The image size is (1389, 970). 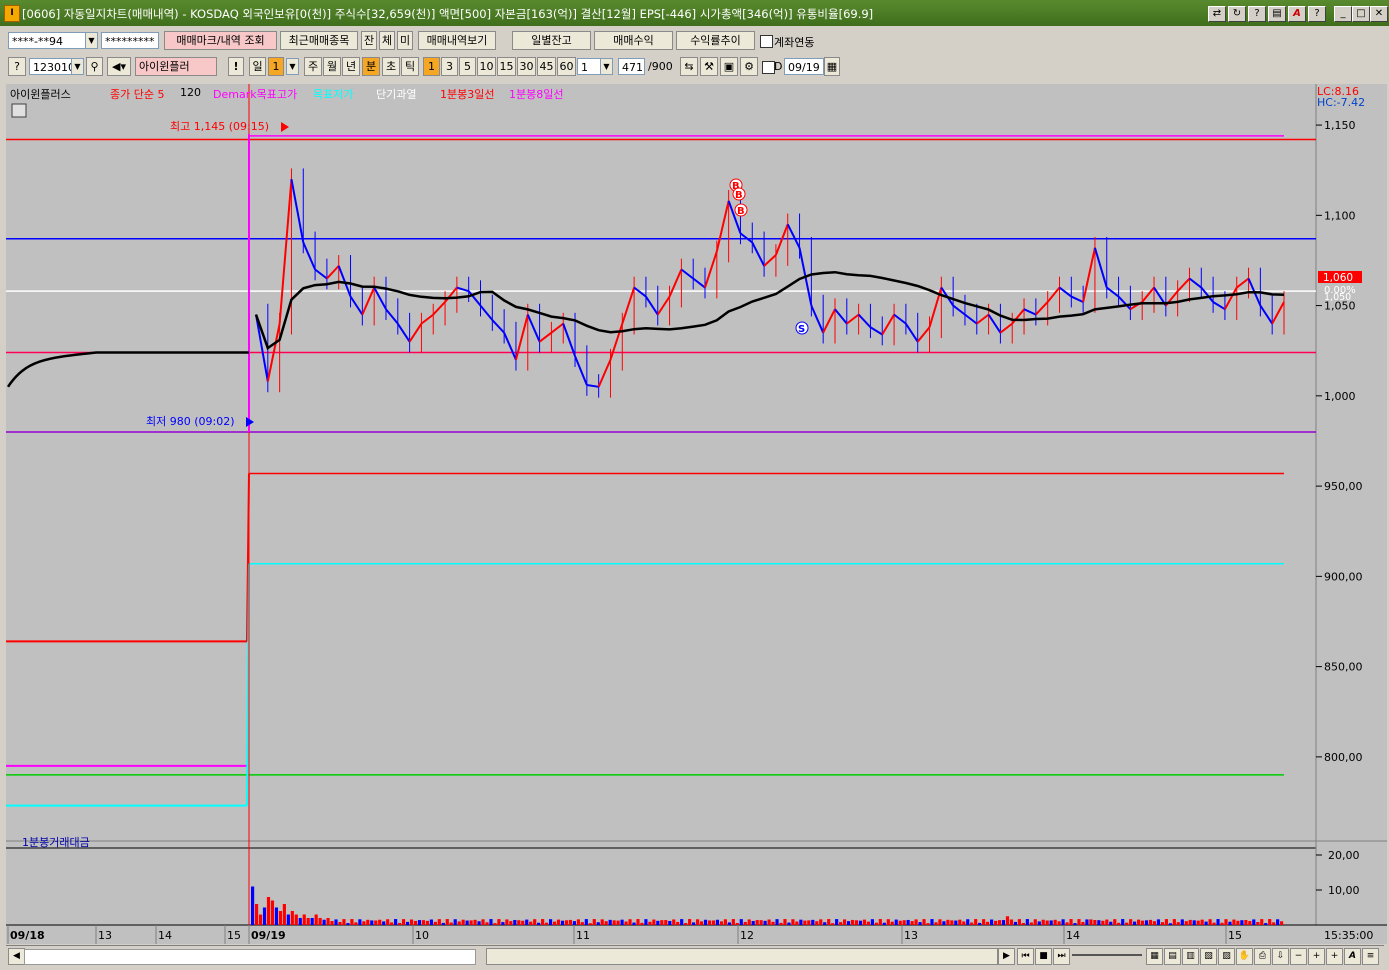 What do you see at coordinates (536, 94) in the screenshot?
I see `legend-item: 1분봉8일선` at bounding box center [536, 94].